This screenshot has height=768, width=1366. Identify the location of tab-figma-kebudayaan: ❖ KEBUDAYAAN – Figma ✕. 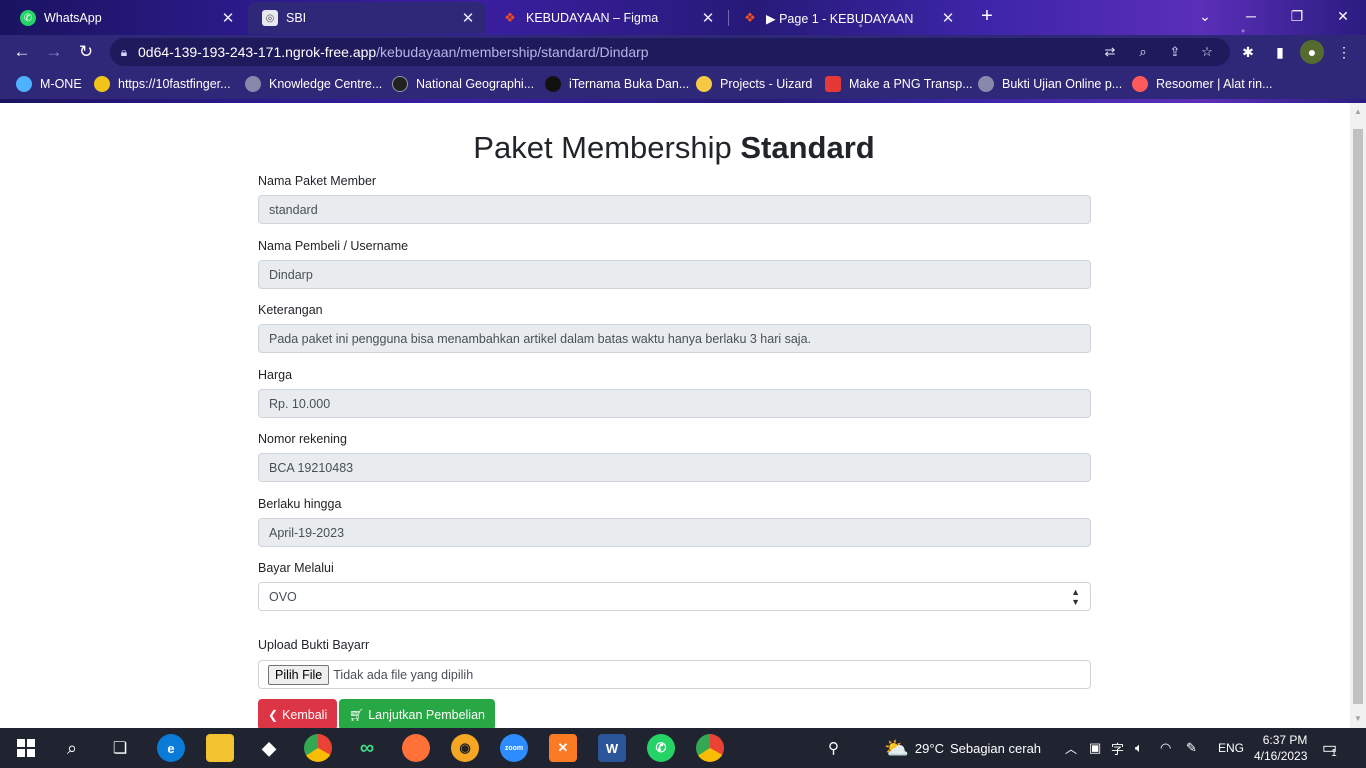
(607, 18).